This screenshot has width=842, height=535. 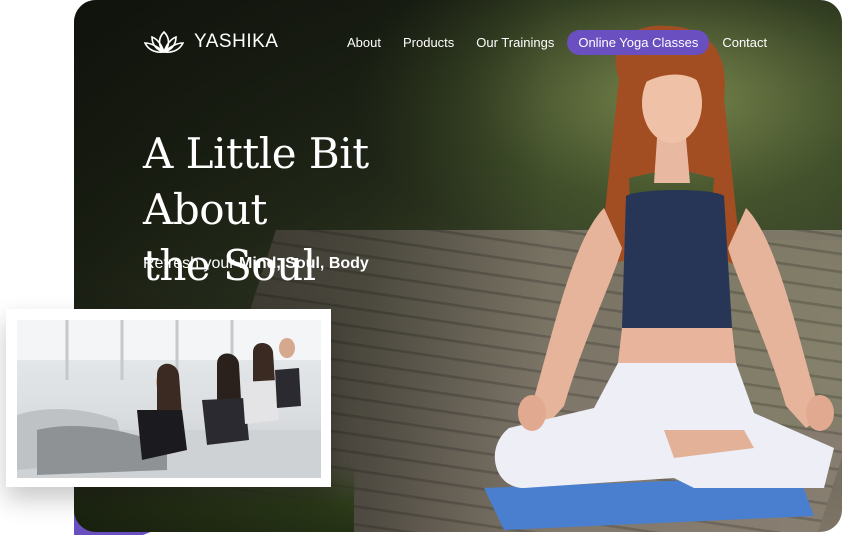 I want to click on brand-logo: YASHIKA, so click(x=211, y=42).